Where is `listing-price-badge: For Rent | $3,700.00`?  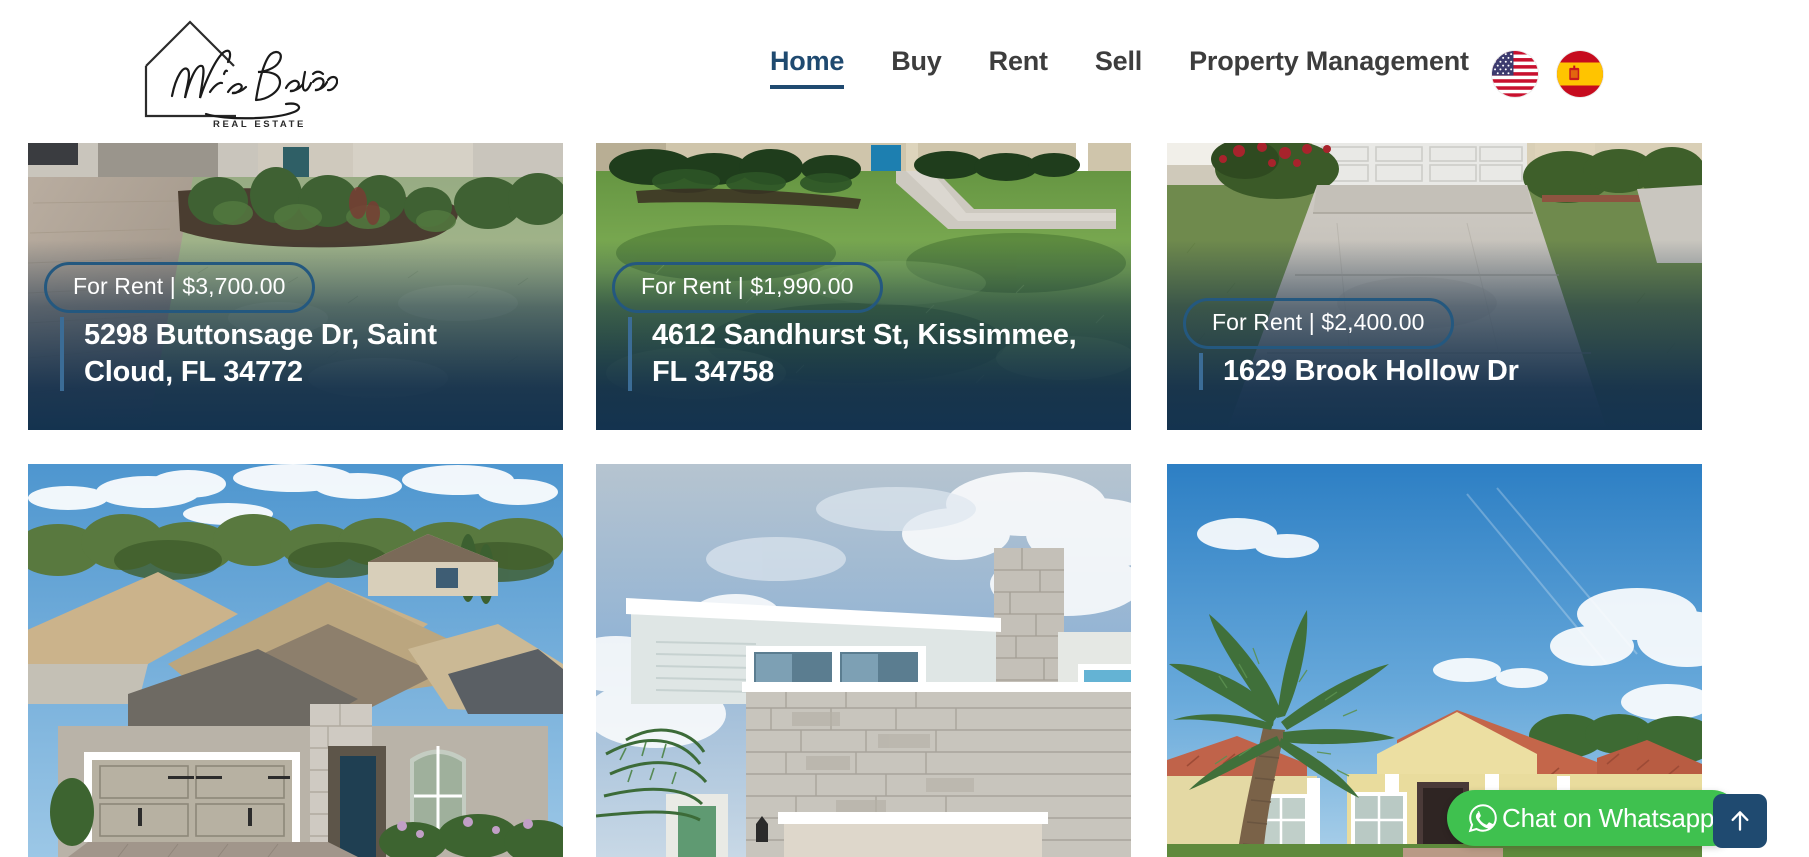
listing-price-badge: For Rent | $3,700.00 is located at coordinates (179, 288).